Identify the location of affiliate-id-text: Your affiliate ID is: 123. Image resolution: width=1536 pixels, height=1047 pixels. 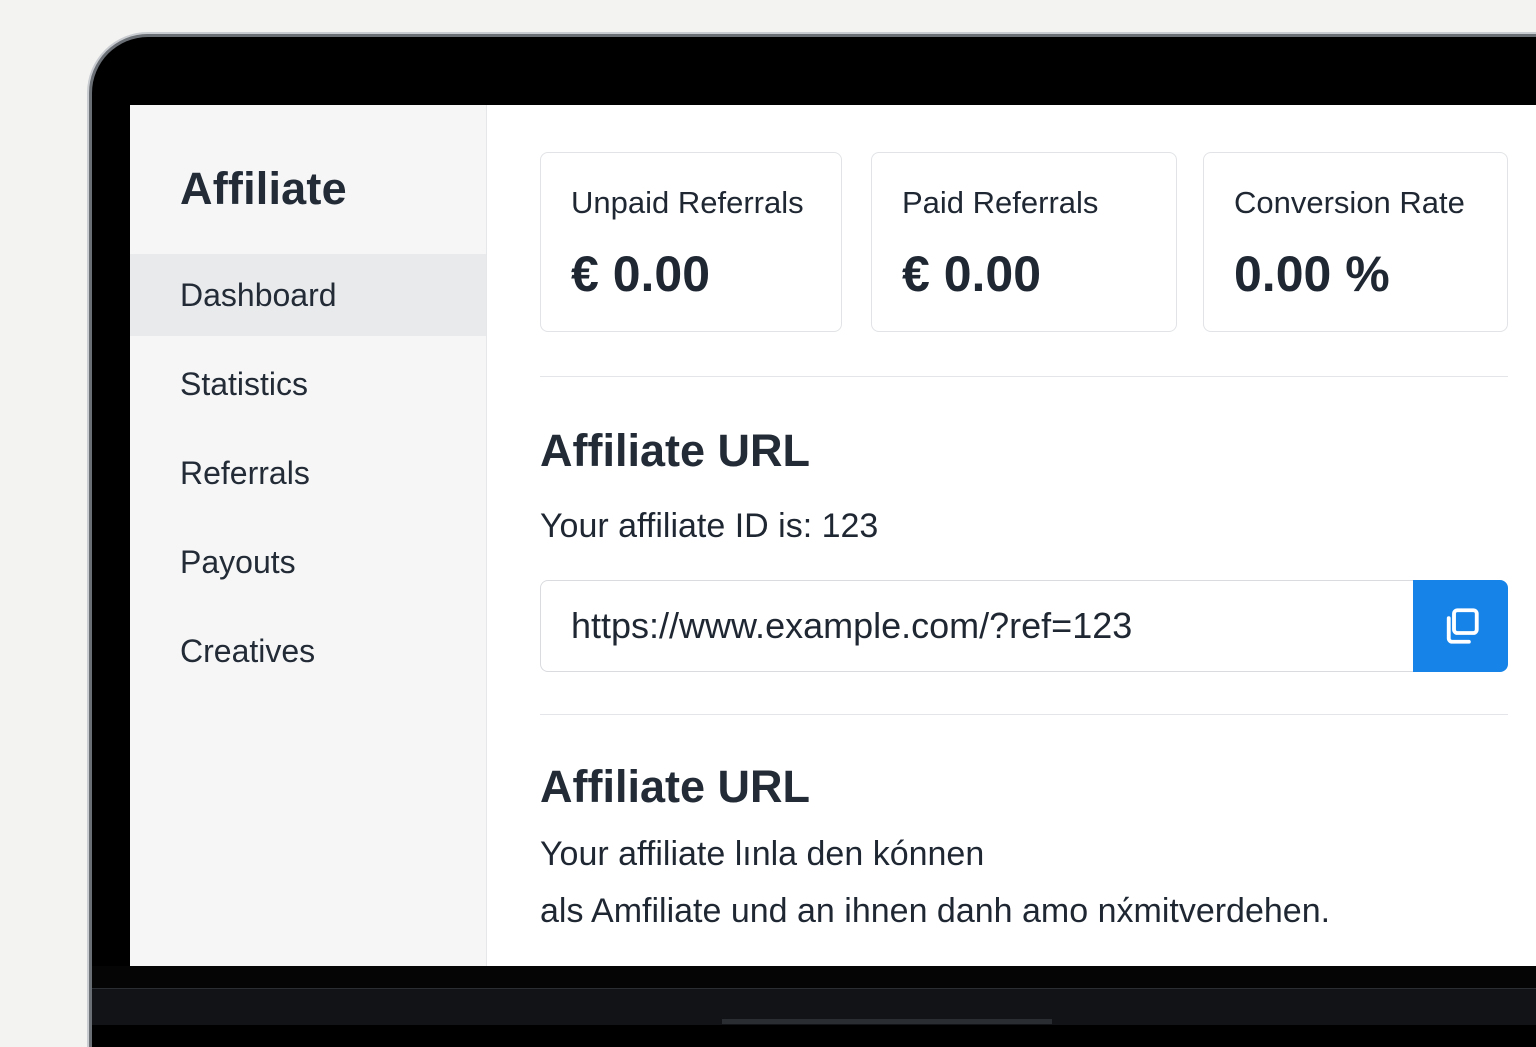
(709, 526).